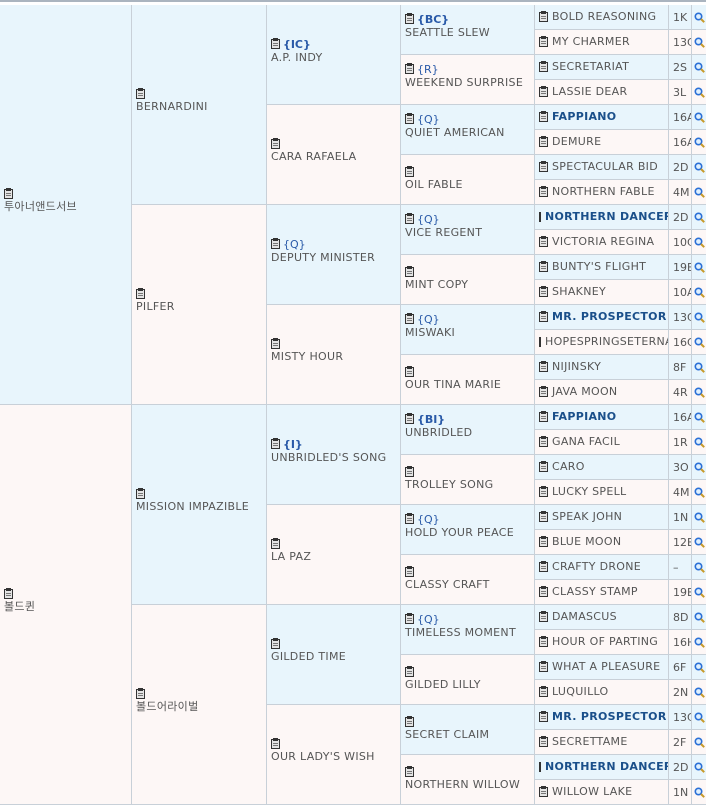 The height and width of the screenshot is (805, 706). Describe the element at coordinates (584, 117) in the screenshot. I see `horse-name: FAPPIANO` at that location.